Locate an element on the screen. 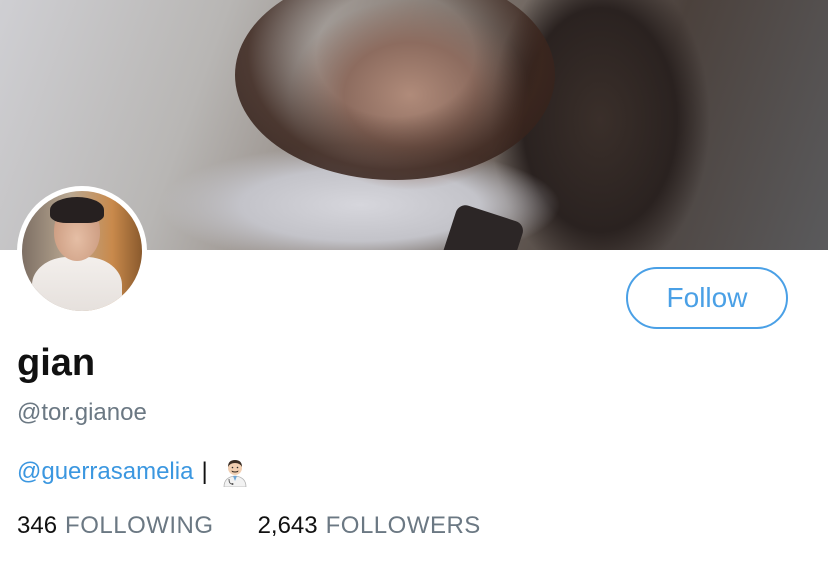  avatar-photo is located at coordinates (82, 251).